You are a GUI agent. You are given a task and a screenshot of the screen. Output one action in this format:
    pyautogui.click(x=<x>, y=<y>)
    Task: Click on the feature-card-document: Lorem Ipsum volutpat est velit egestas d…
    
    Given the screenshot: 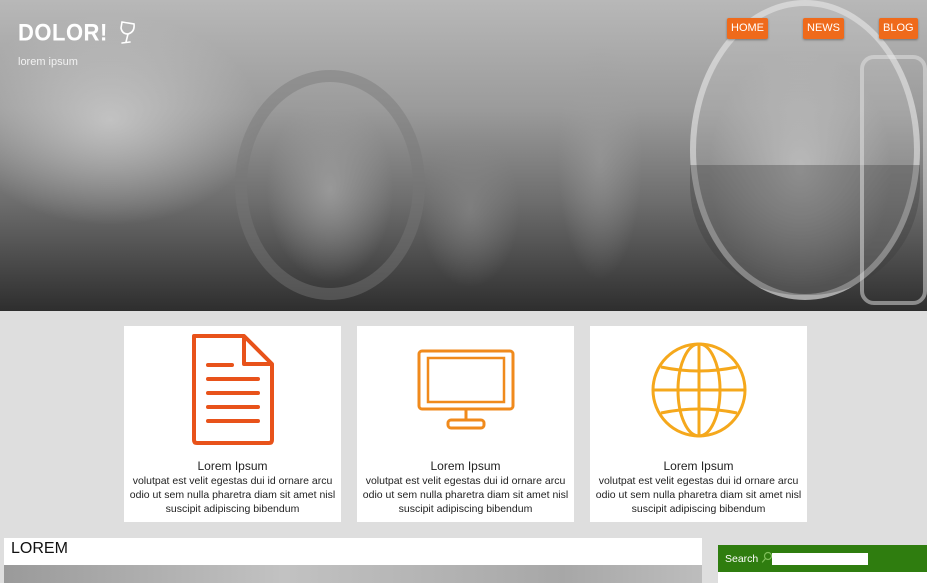 What is the action you would take?
    pyautogui.click(x=232, y=424)
    